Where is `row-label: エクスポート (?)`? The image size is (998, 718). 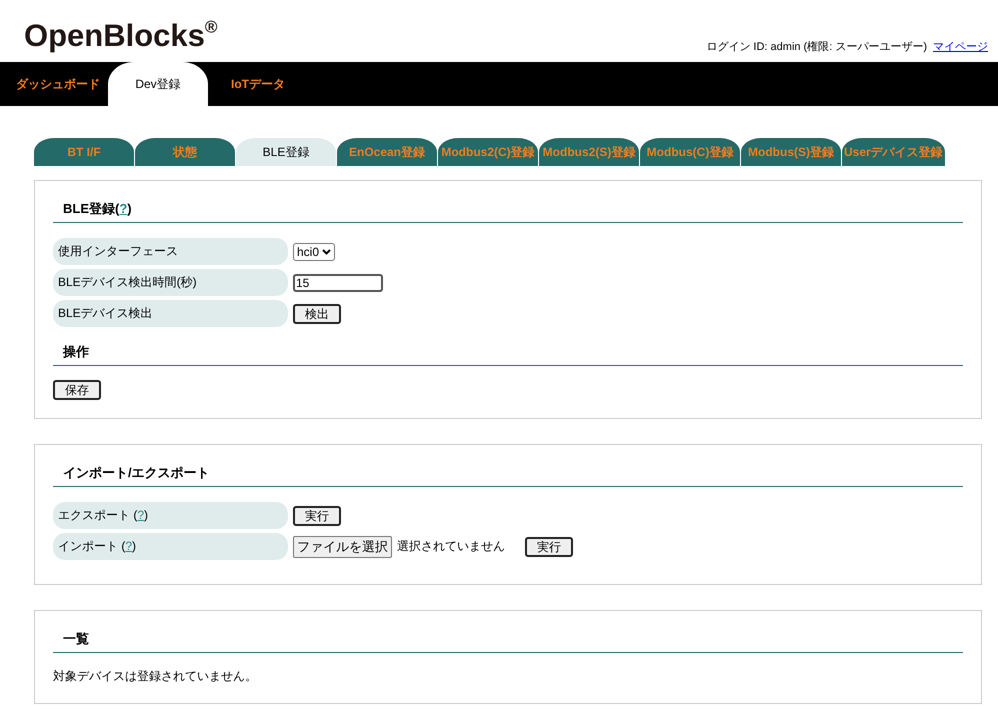 row-label: エクスポート (?) is located at coordinates (170, 515).